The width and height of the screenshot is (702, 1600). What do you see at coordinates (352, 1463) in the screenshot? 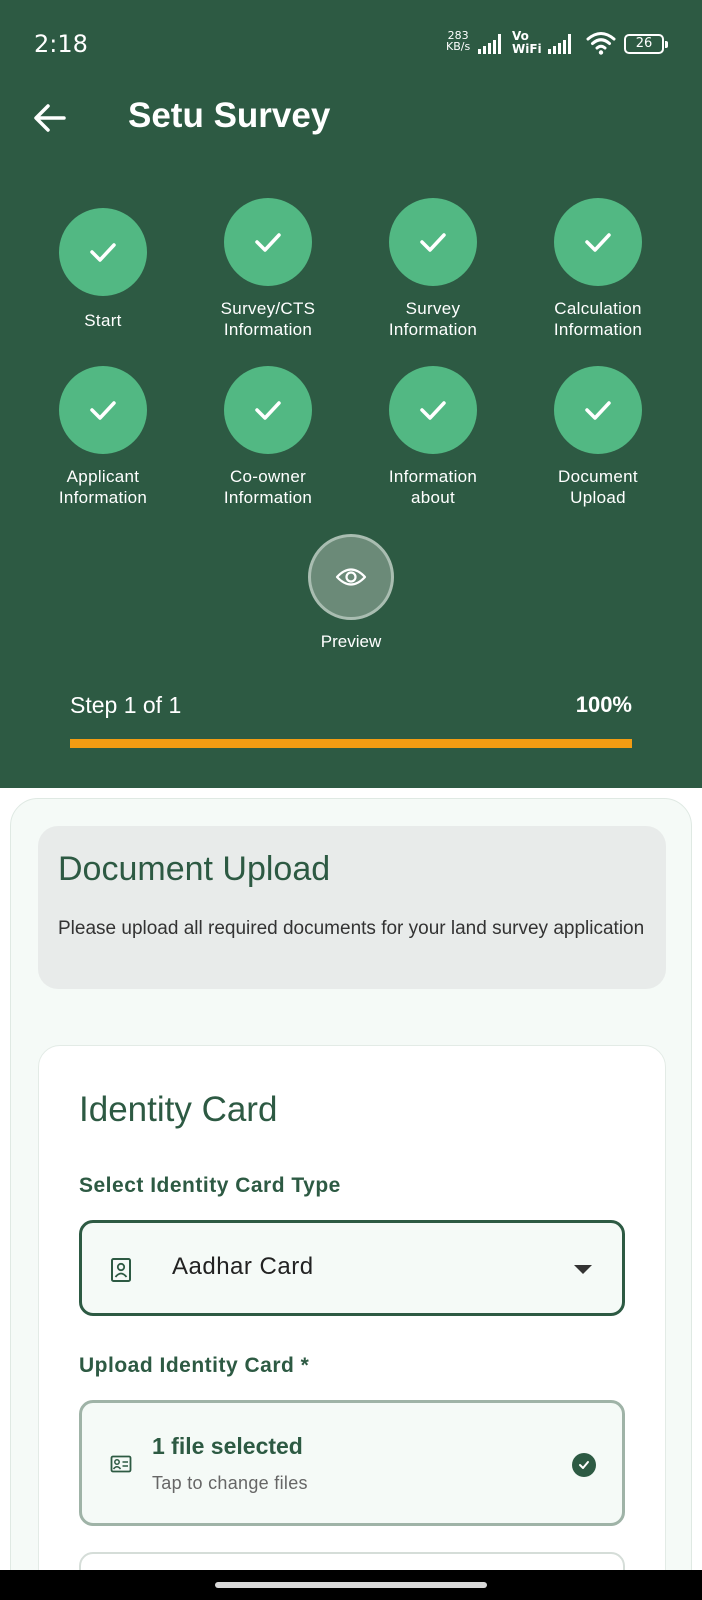
I see `id-upload-field: 1 file selected Tap to change files` at bounding box center [352, 1463].